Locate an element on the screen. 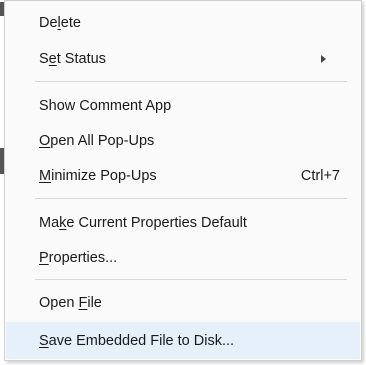 This screenshot has width=366, height=365. menu-item-label: Show Comment App is located at coordinates (105, 106).